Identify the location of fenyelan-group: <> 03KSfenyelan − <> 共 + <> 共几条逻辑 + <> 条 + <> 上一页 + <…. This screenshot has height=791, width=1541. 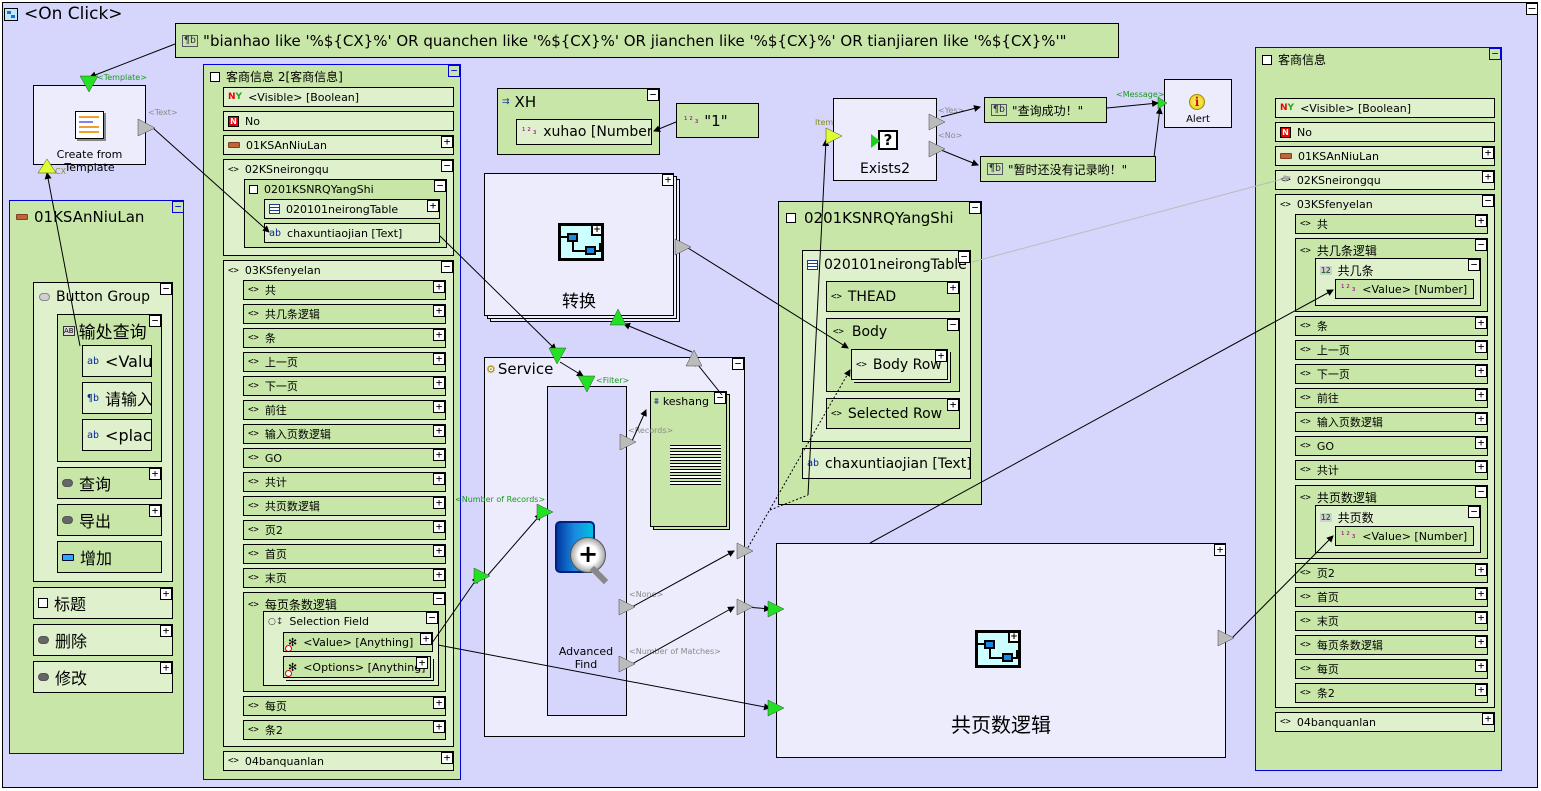
(338, 503).